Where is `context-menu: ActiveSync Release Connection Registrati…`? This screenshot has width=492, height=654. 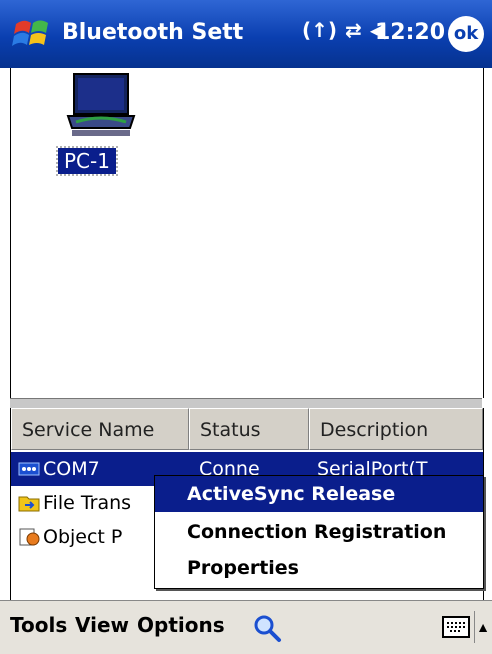
context-menu: ActiveSync Release Connection Registrati… is located at coordinates (319, 532).